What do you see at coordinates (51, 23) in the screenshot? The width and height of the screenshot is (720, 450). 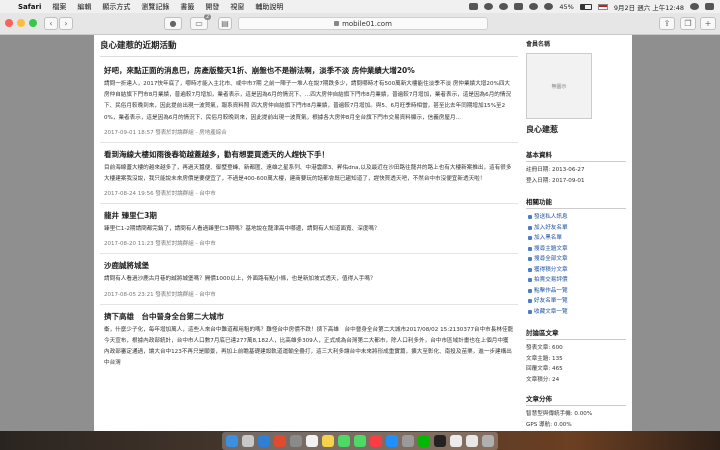 I see `back-button: ‹` at bounding box center [51, 23].